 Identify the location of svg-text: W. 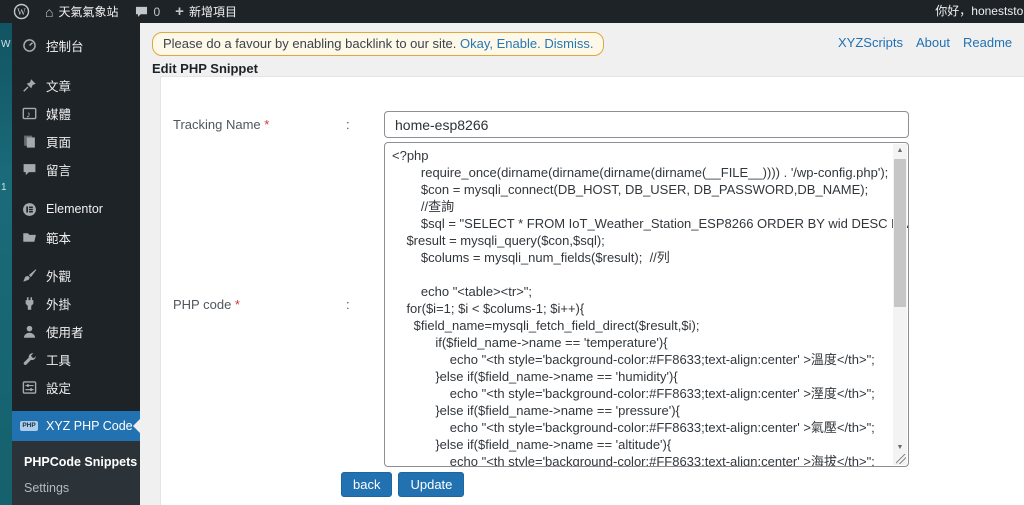
(21, 12).